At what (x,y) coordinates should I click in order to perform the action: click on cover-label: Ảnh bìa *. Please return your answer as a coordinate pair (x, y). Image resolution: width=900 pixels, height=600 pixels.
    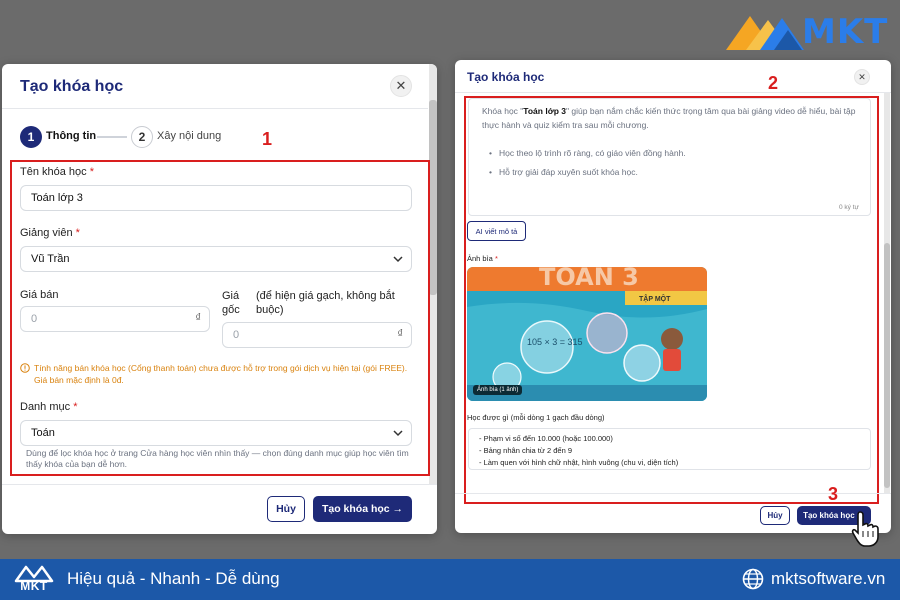
    Looking at the image, I should click on (482, 258).